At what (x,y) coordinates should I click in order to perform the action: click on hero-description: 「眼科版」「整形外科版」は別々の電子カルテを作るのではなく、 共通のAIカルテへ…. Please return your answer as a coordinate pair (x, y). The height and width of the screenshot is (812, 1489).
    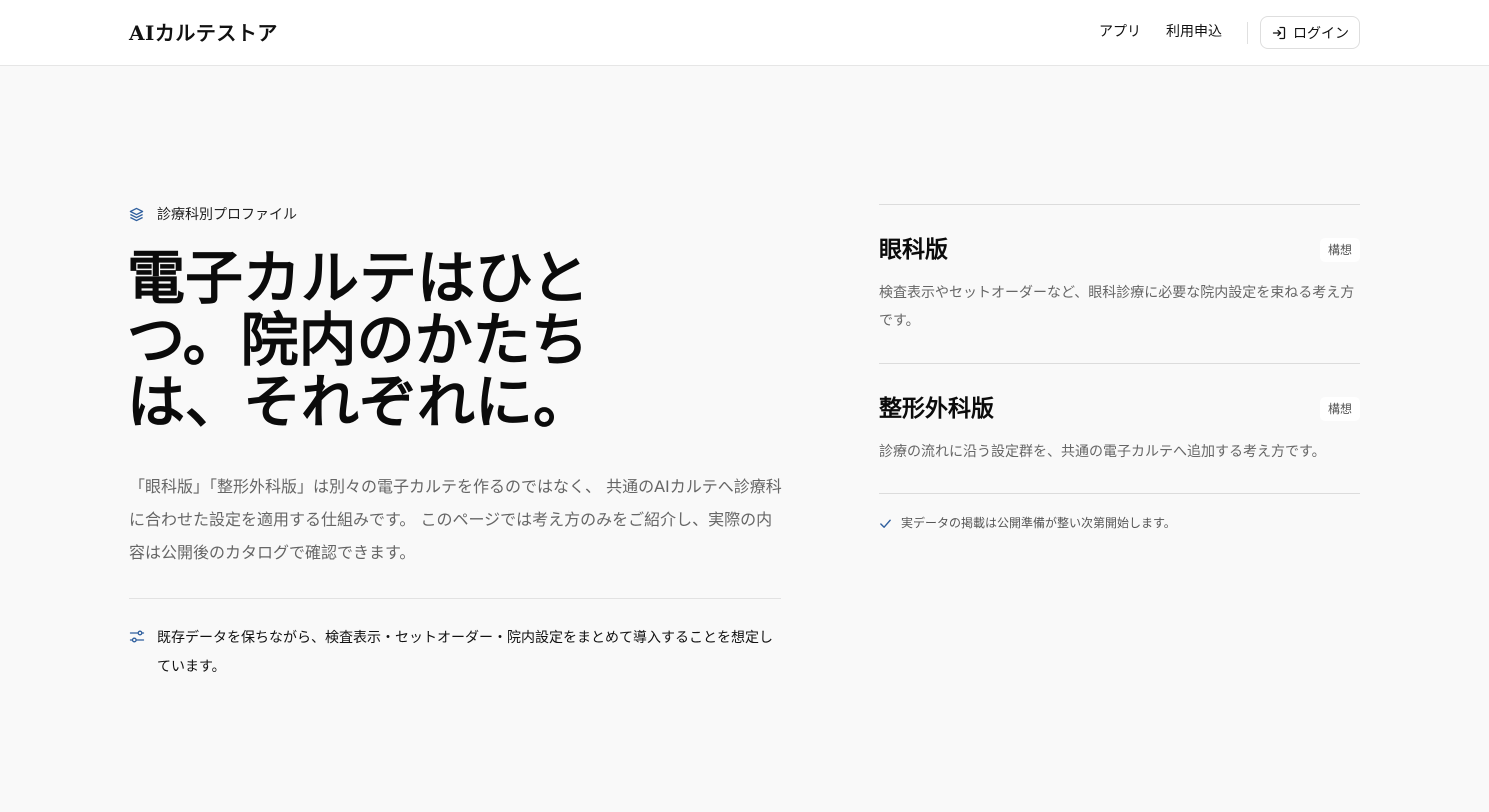
    Looking at the image, I should click on (455, 519).